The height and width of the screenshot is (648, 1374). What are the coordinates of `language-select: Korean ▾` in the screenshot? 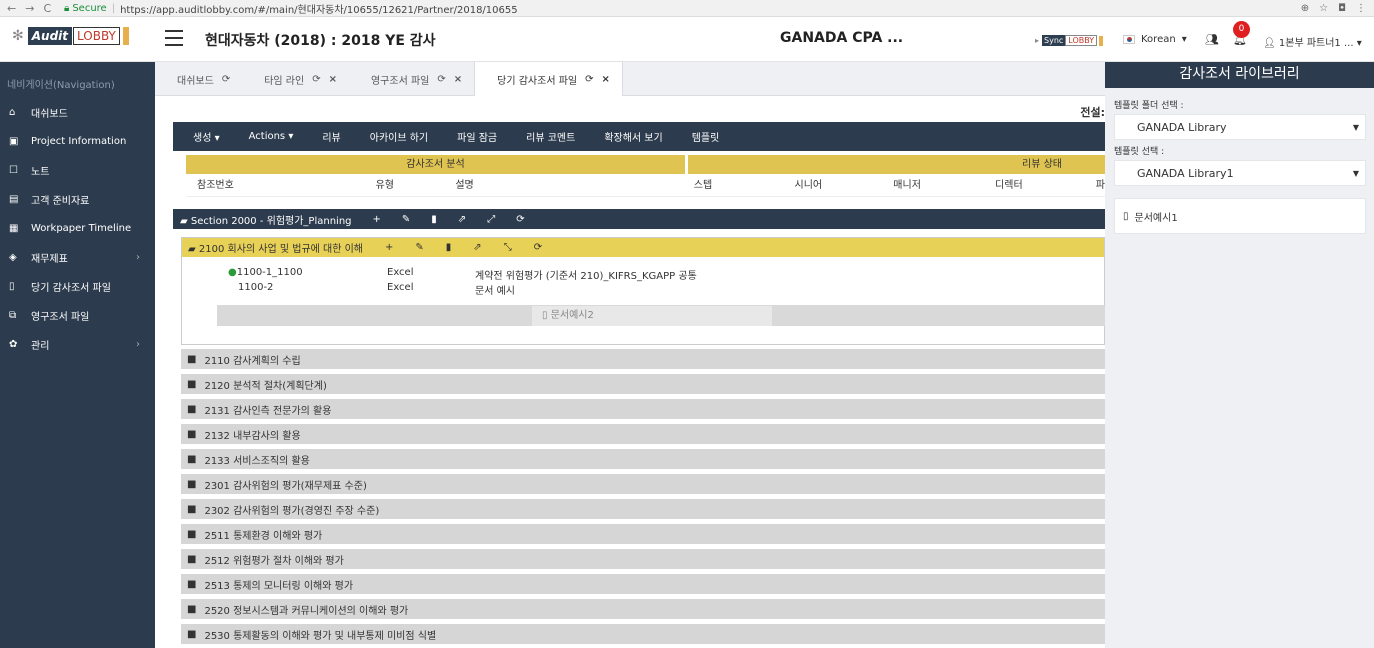 It's located at (1155, 39).